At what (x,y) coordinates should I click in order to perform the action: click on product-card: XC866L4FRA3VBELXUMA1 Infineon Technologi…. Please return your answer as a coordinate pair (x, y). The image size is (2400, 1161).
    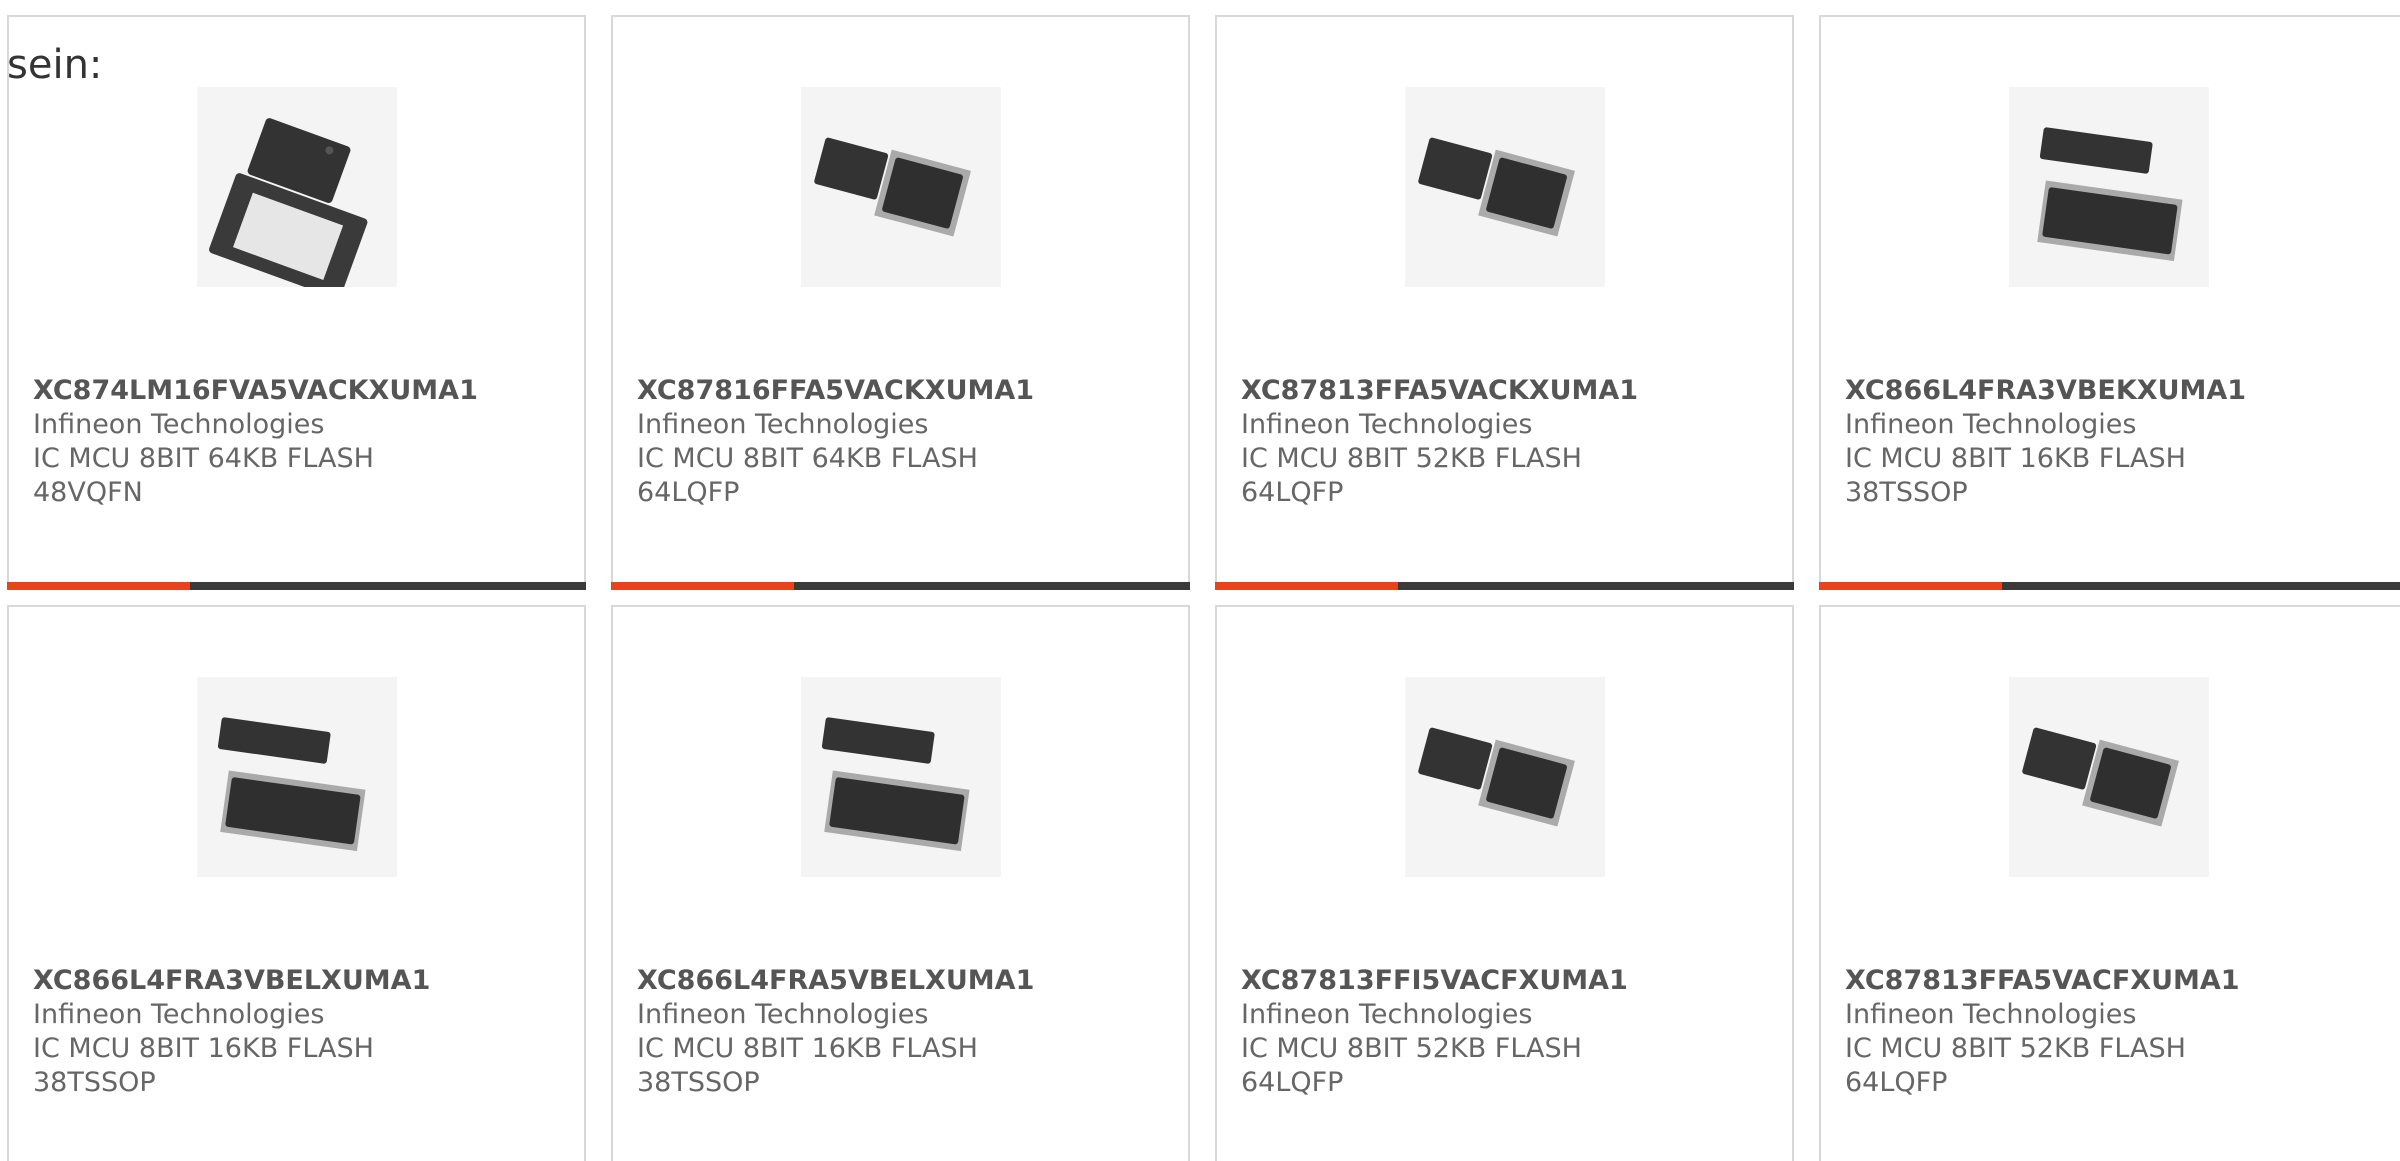
    Looking at the image, I should click on (296, 883).